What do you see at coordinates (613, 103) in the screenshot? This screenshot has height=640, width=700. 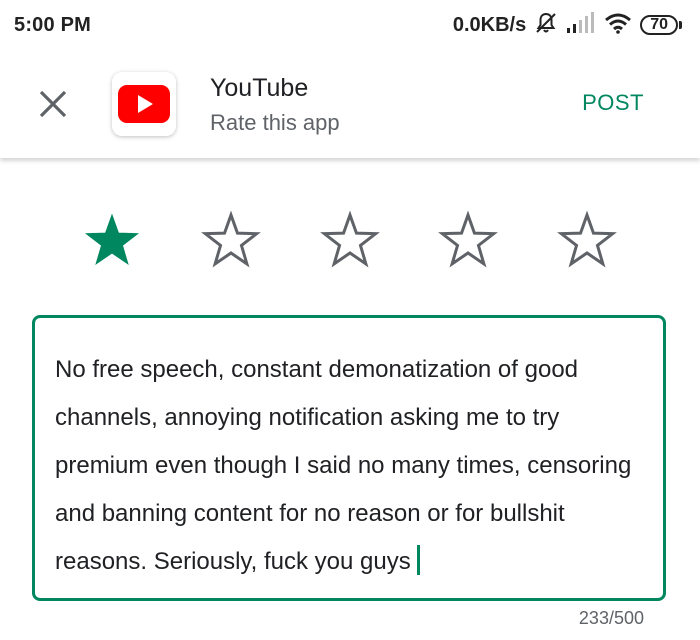 I see `post-button: POST` at bounding box center [613, 103].